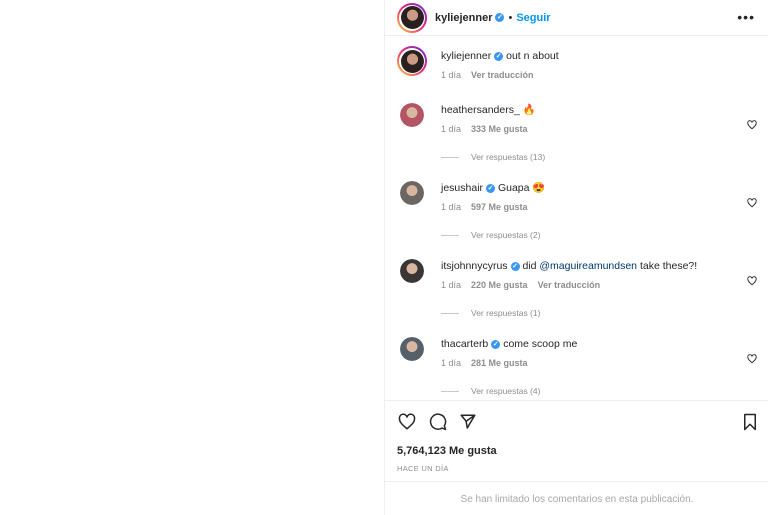 Image resolution: width=768 pixels, height=515 pixels. Describe the element at coordinates (569, 285) in the screenshot. I see `comment-translate-link: Ver traducción` at that location.